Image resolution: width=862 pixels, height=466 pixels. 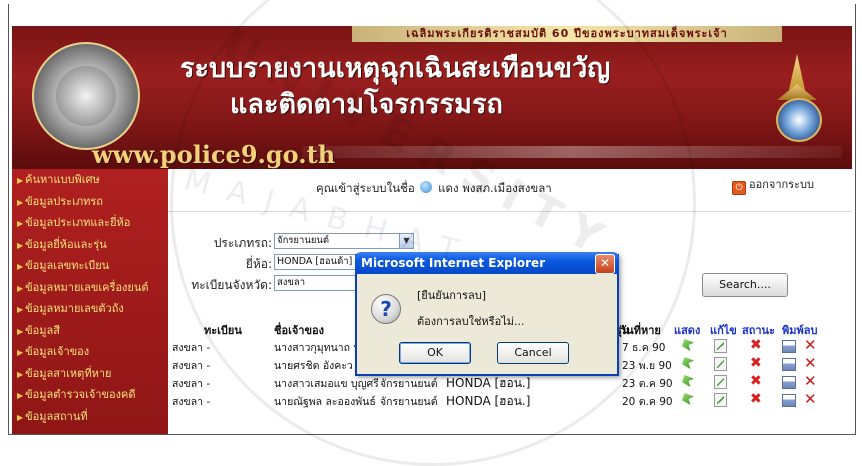 I want to click on police-logo-icon, so click(x=86, y=96).